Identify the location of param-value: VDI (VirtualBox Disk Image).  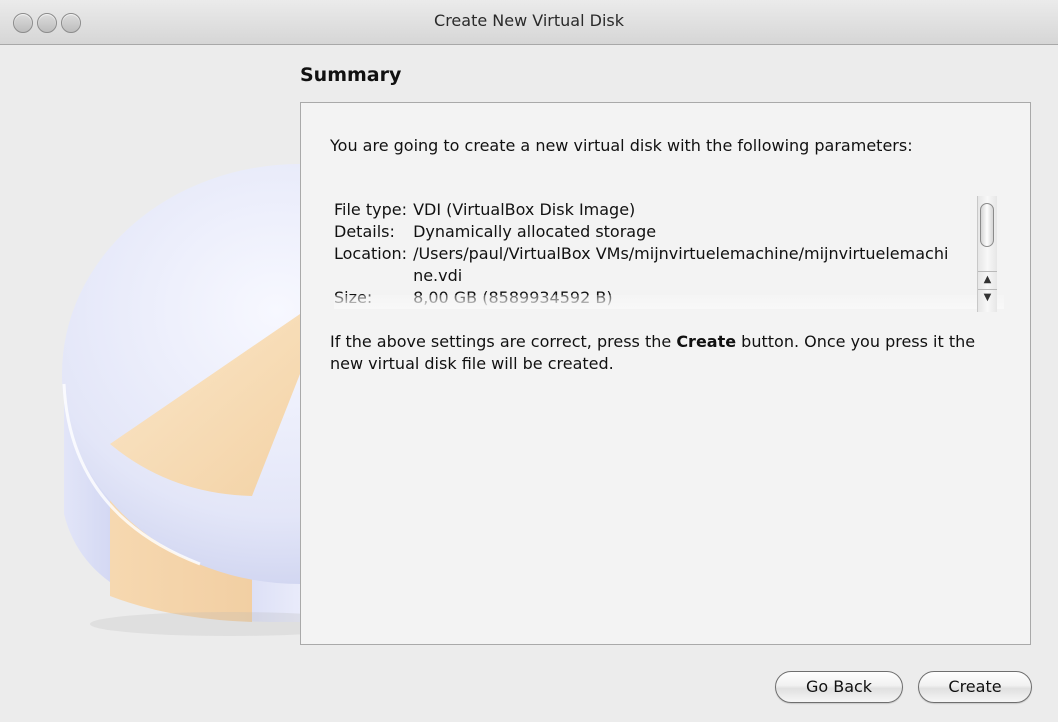
(524, 209).